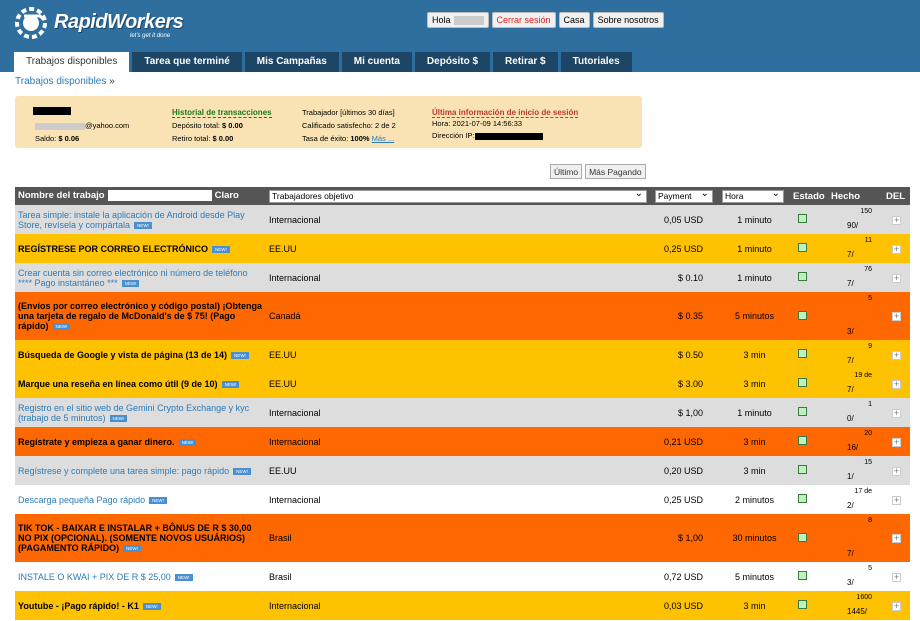  What do you see at coordinates (685, 470) in the screenshot?
I see `payment-cell: 0,20 USD` at bounding box center [685, 470].